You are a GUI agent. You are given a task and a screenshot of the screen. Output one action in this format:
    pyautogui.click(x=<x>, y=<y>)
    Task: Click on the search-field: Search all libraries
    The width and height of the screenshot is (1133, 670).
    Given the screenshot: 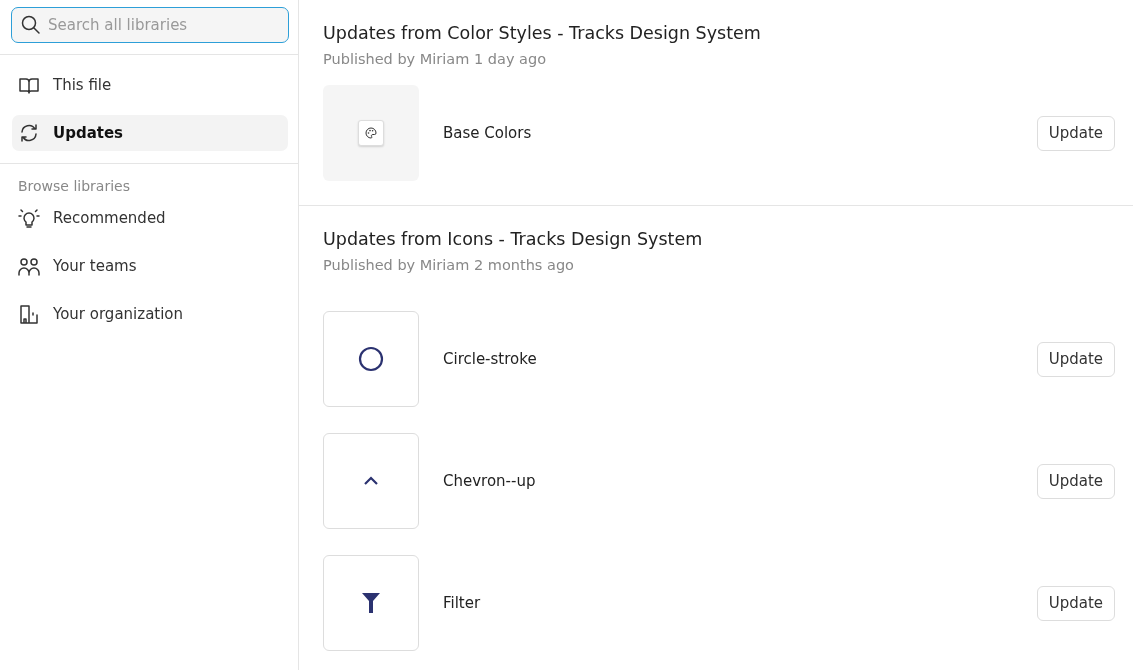 What is the action you would take?
    pyautogui.click(x=150, y=25)
    